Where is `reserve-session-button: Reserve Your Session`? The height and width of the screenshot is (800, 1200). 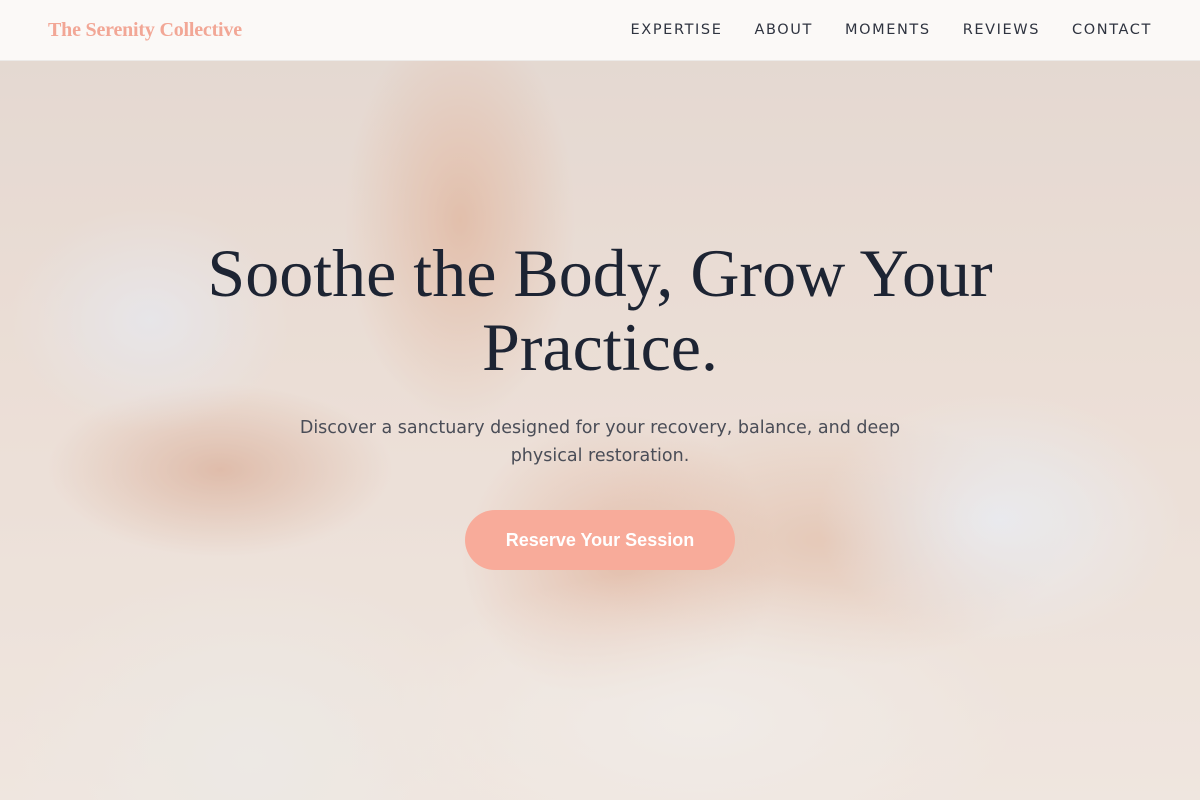
reserve-session-button: Reserve Your Session is located at coordinates (600, 540).